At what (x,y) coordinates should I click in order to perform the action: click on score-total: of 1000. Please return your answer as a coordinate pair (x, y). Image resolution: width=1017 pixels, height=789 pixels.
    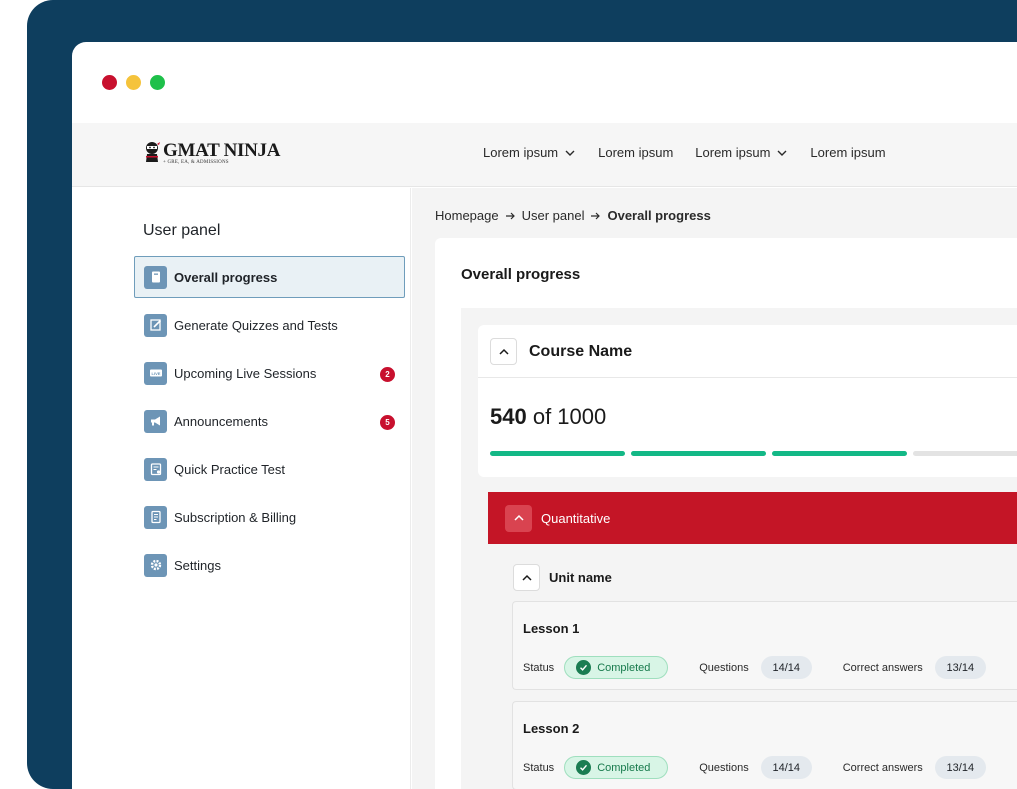
    Looking at the image, I should click on (569, 416).